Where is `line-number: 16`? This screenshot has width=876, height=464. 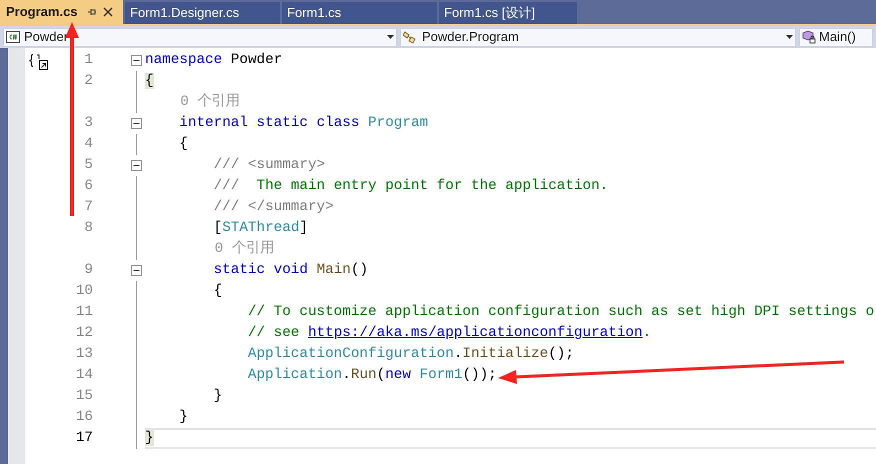
line-number: 16 is located at coordinates (83, 417).